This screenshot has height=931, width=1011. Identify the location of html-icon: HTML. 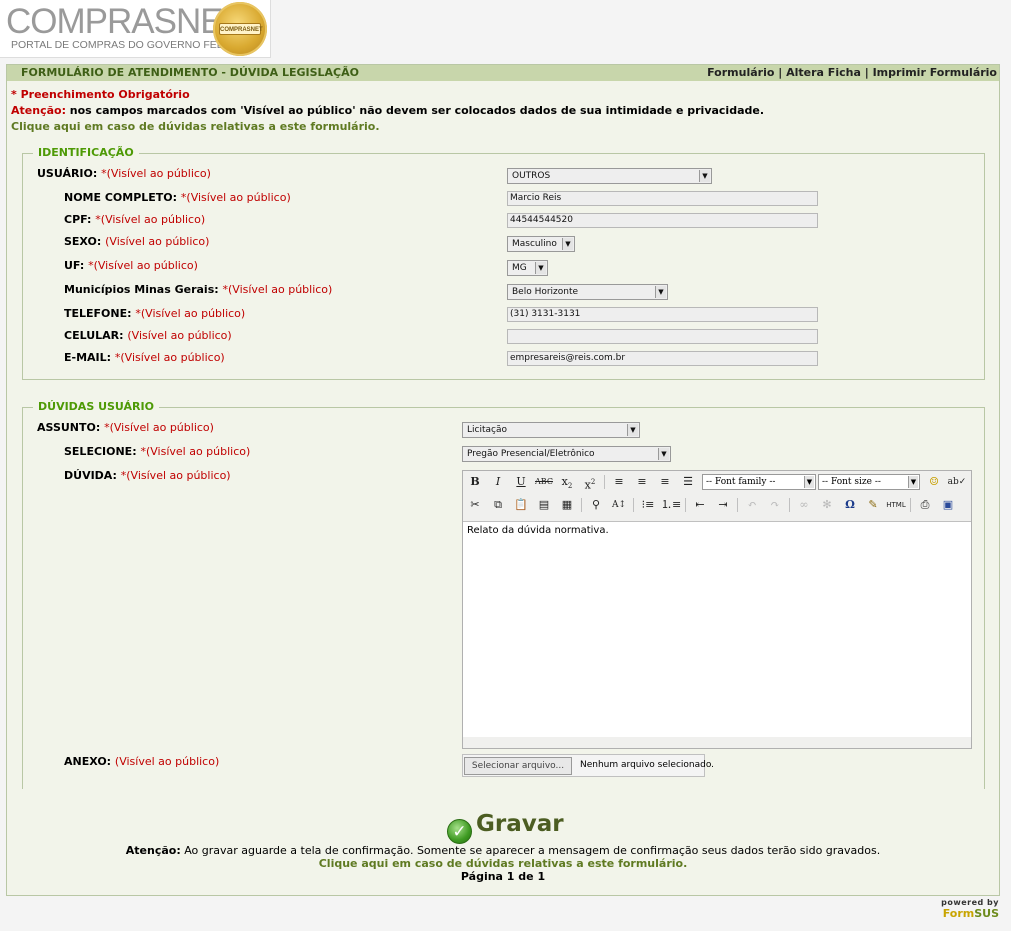
(896, 505).